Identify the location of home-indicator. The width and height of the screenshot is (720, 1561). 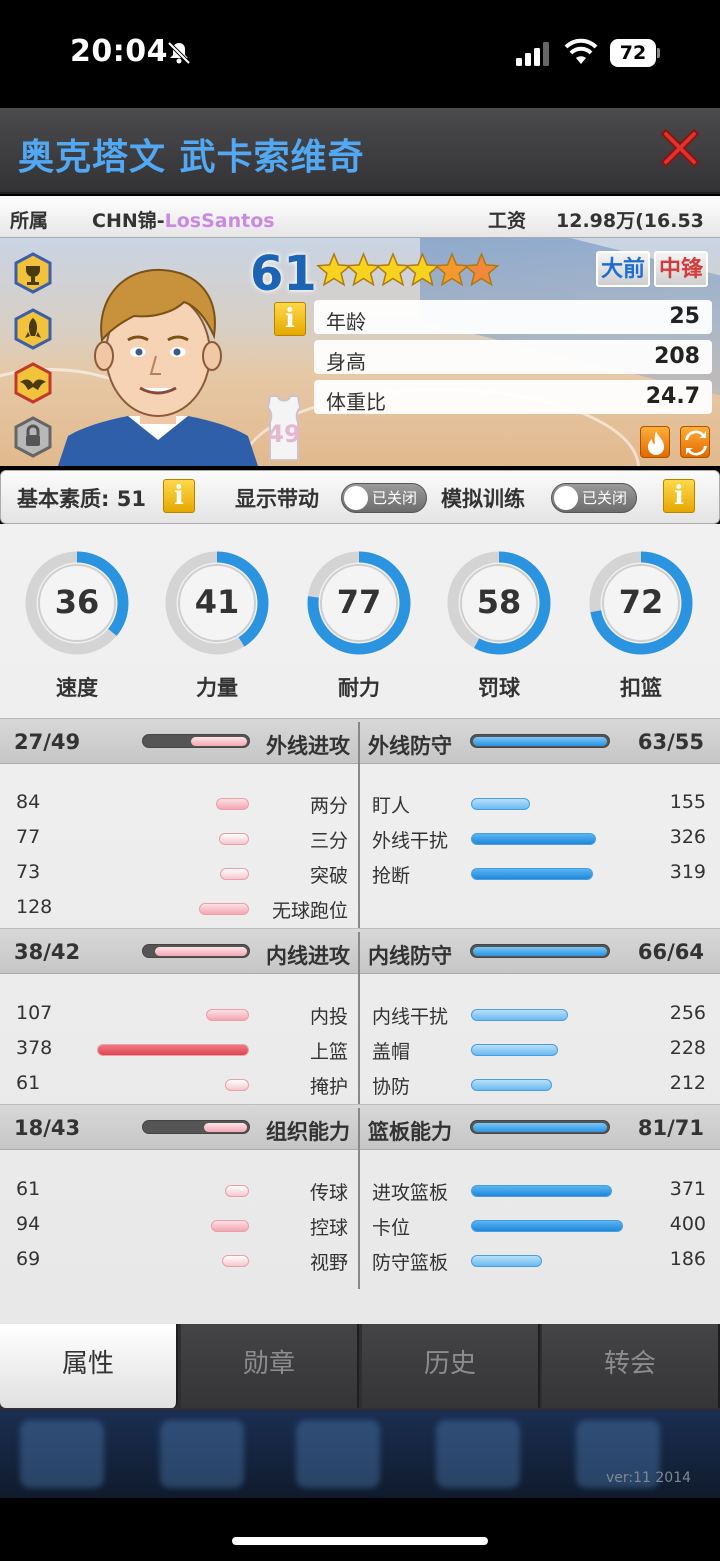
(360, 1541).